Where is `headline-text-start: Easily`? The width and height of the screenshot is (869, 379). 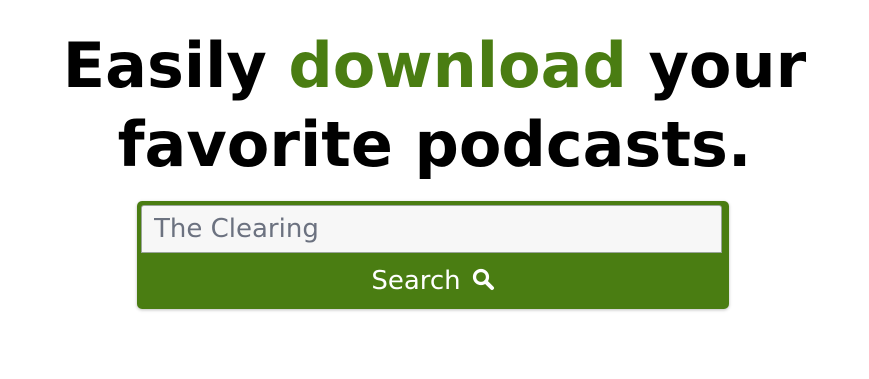 headline-text-start: Easily is located at coordinates (175, 65).